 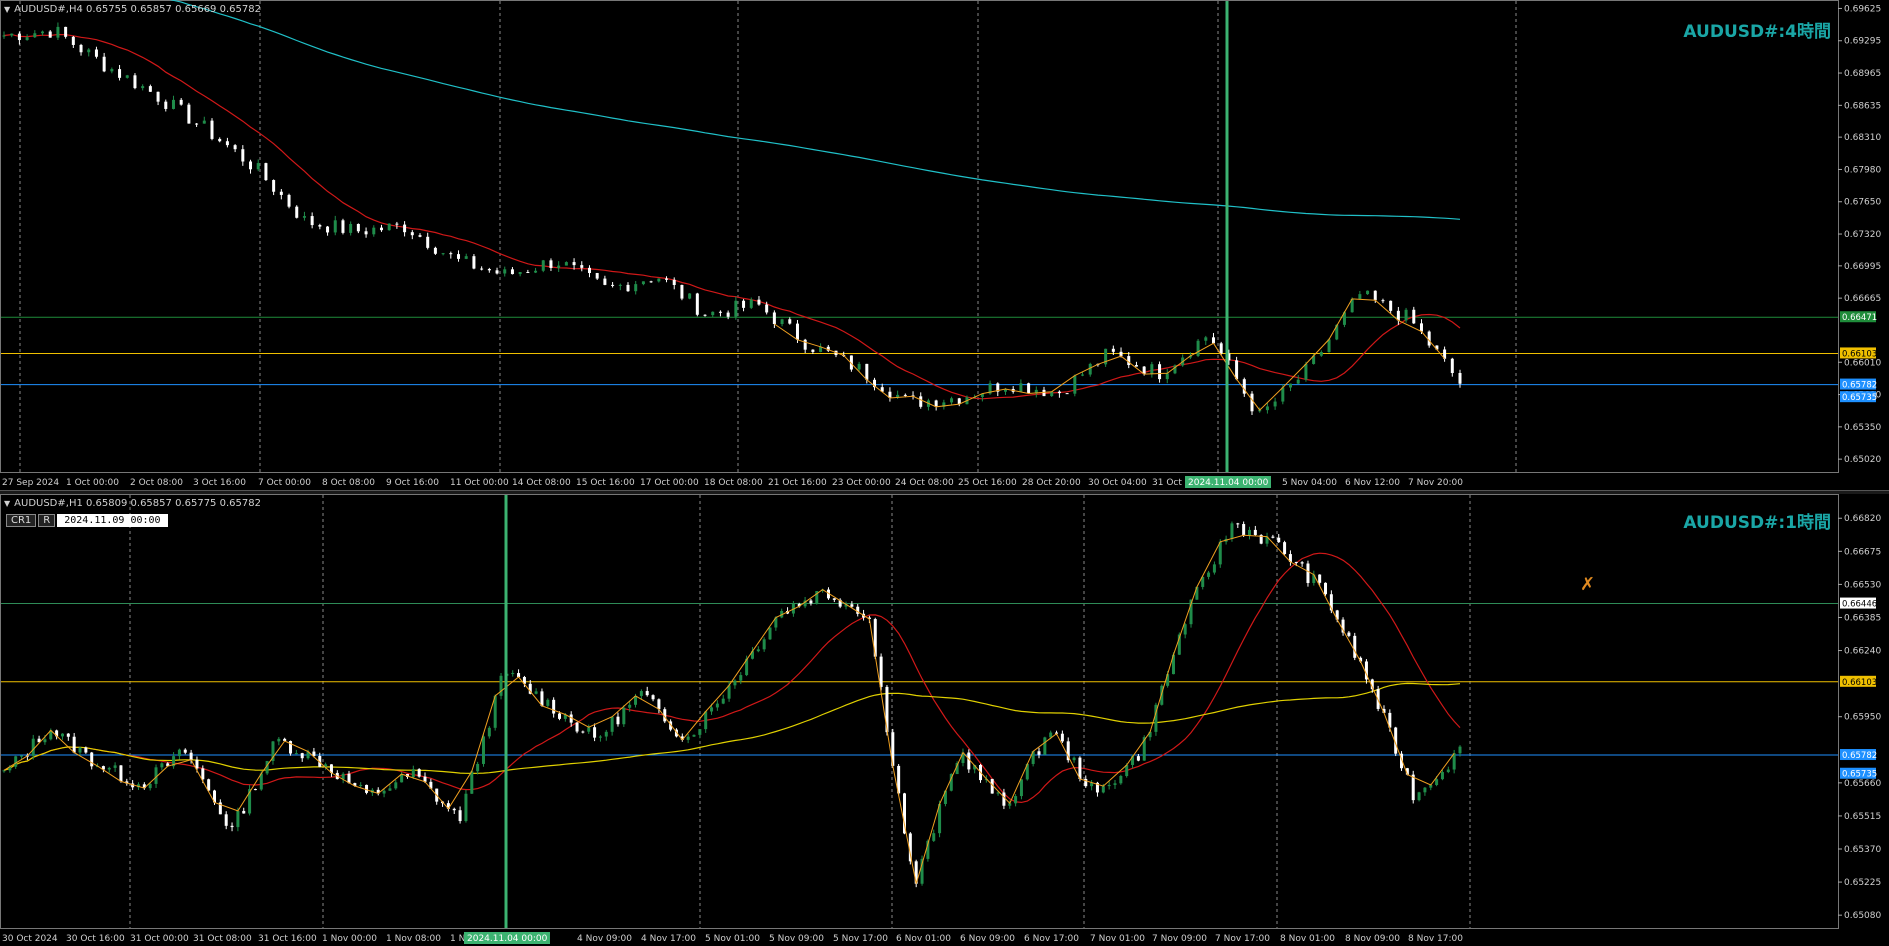 I want to click on price-axis-label: 0.66995, so click(x=1862, y=267).